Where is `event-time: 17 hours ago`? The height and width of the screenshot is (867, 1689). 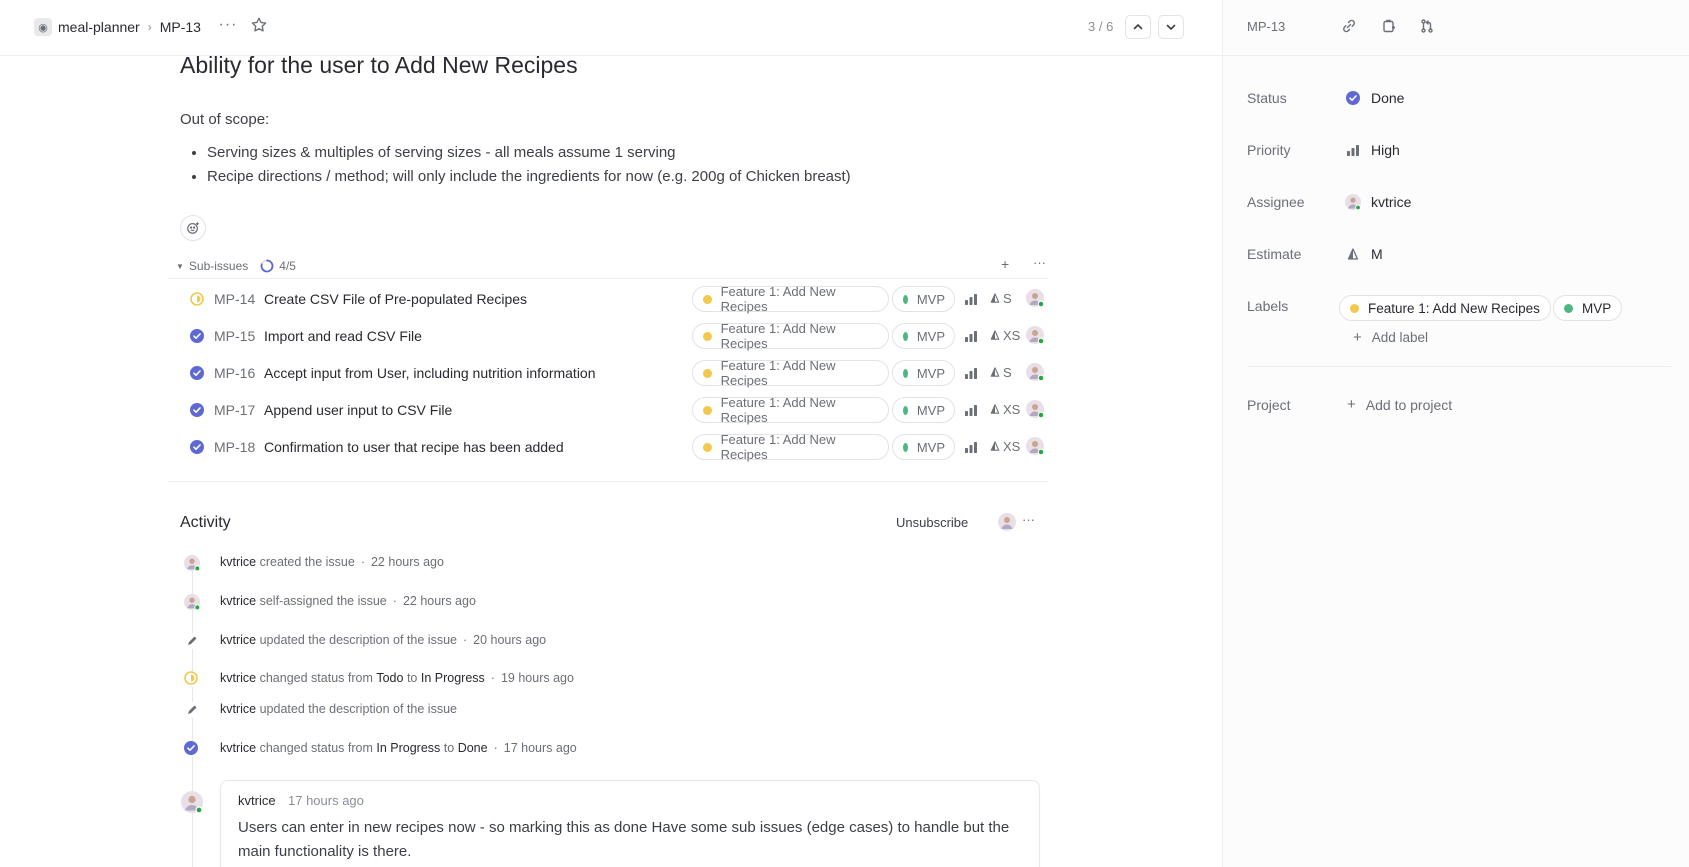 event-time: 17 hours ago is located at coordinates (540, 748).